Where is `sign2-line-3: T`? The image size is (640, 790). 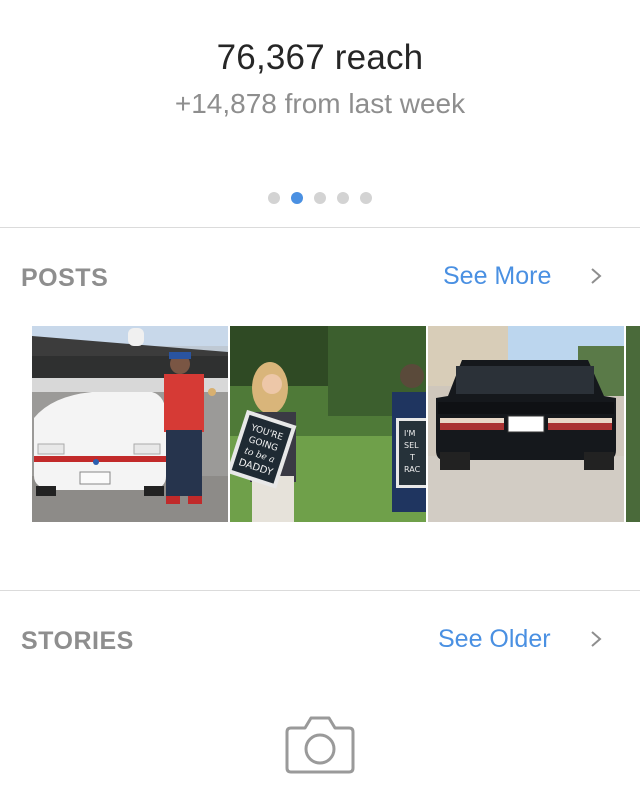 sign2-line-3: T is located at coordinates (412, 457).